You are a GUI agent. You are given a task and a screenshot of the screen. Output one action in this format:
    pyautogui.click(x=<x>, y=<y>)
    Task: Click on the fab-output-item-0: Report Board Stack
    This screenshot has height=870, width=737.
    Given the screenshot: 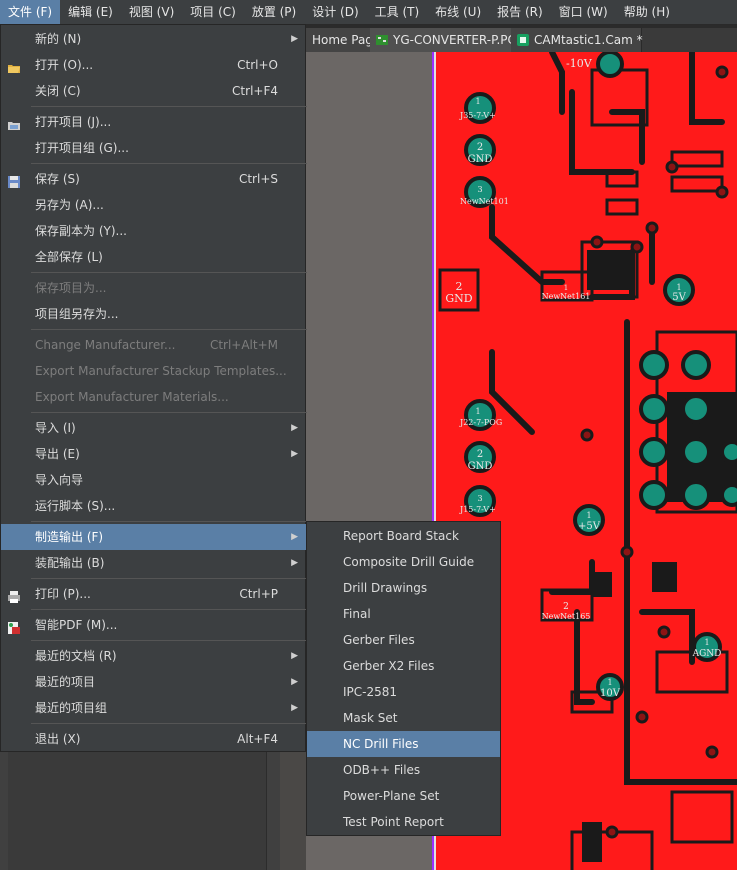 What is the action you would take?
    pyautogui.click(x=403, y=536)
    